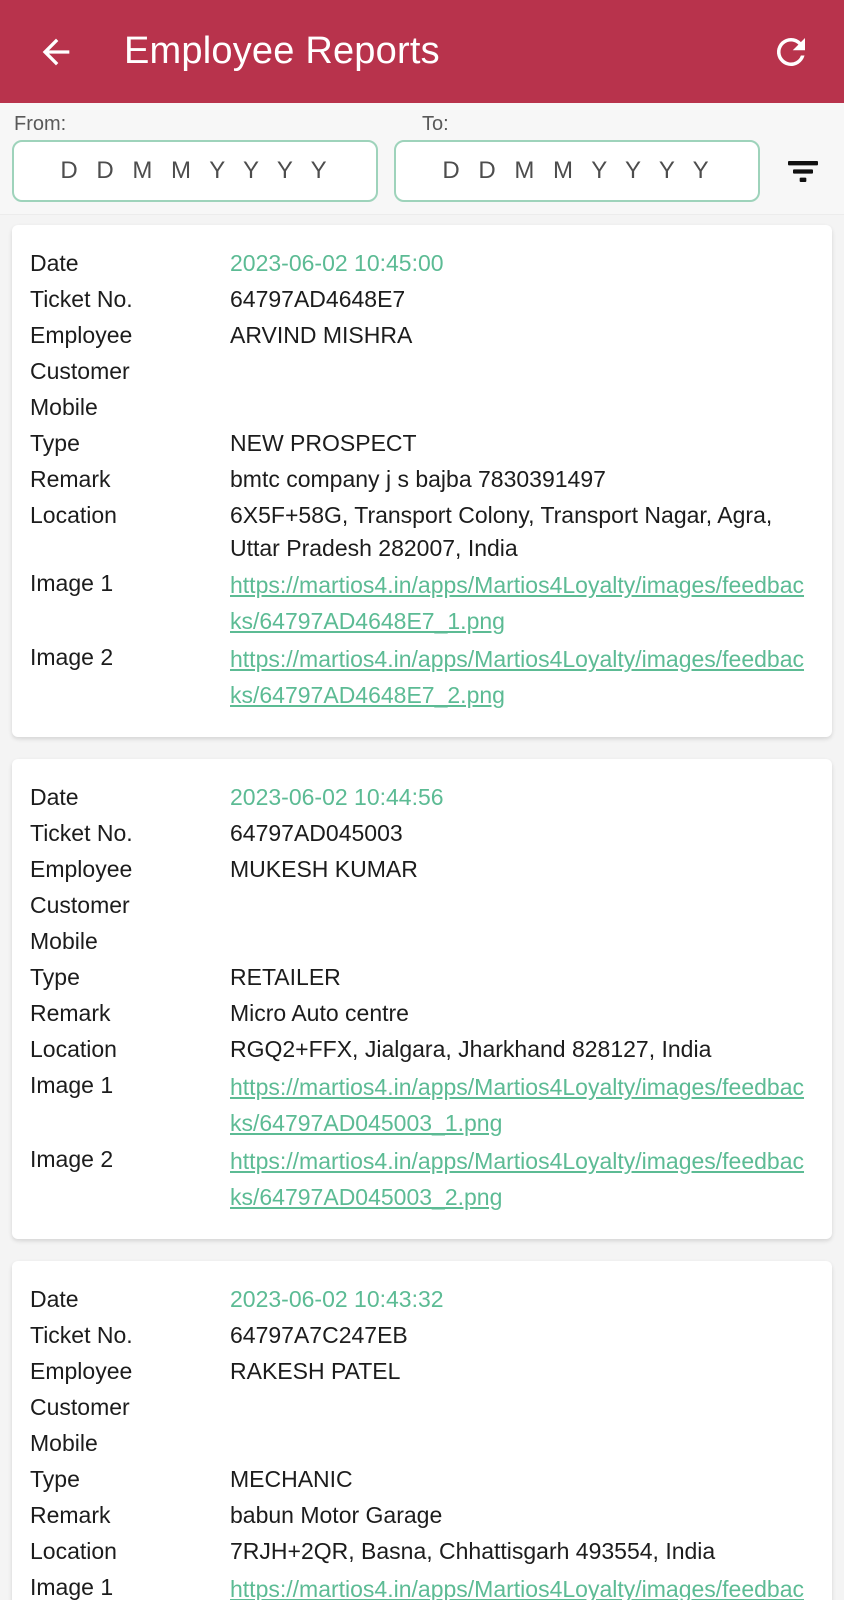 Image resolution: width=844 pixels, height=1600 pixels. I want to click on filter-label-row: From: To:, so click(422, 126).